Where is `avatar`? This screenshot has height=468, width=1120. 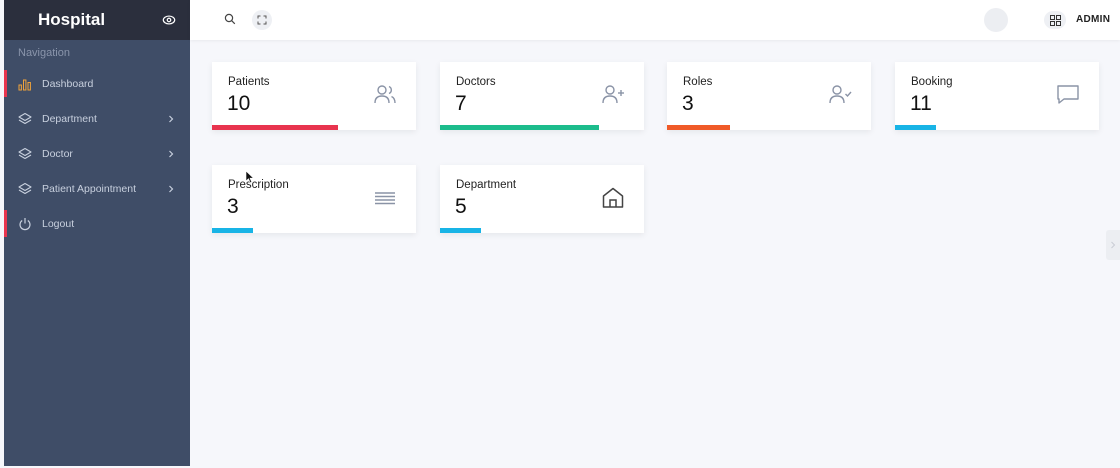 avatar is located at coordinates (996, 20).